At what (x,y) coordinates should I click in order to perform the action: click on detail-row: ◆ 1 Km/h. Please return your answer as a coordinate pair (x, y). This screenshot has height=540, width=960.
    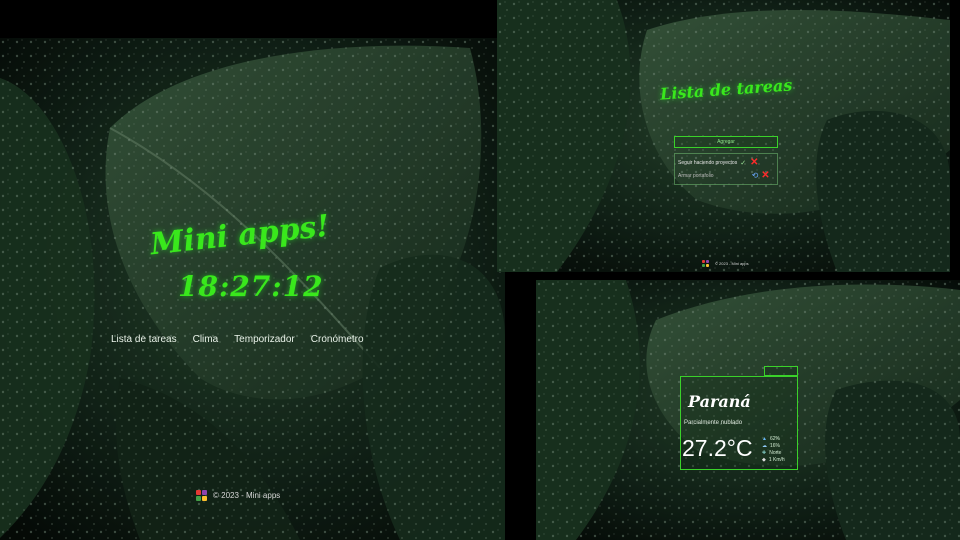
    Looking at the image, I should click on (773, 460).